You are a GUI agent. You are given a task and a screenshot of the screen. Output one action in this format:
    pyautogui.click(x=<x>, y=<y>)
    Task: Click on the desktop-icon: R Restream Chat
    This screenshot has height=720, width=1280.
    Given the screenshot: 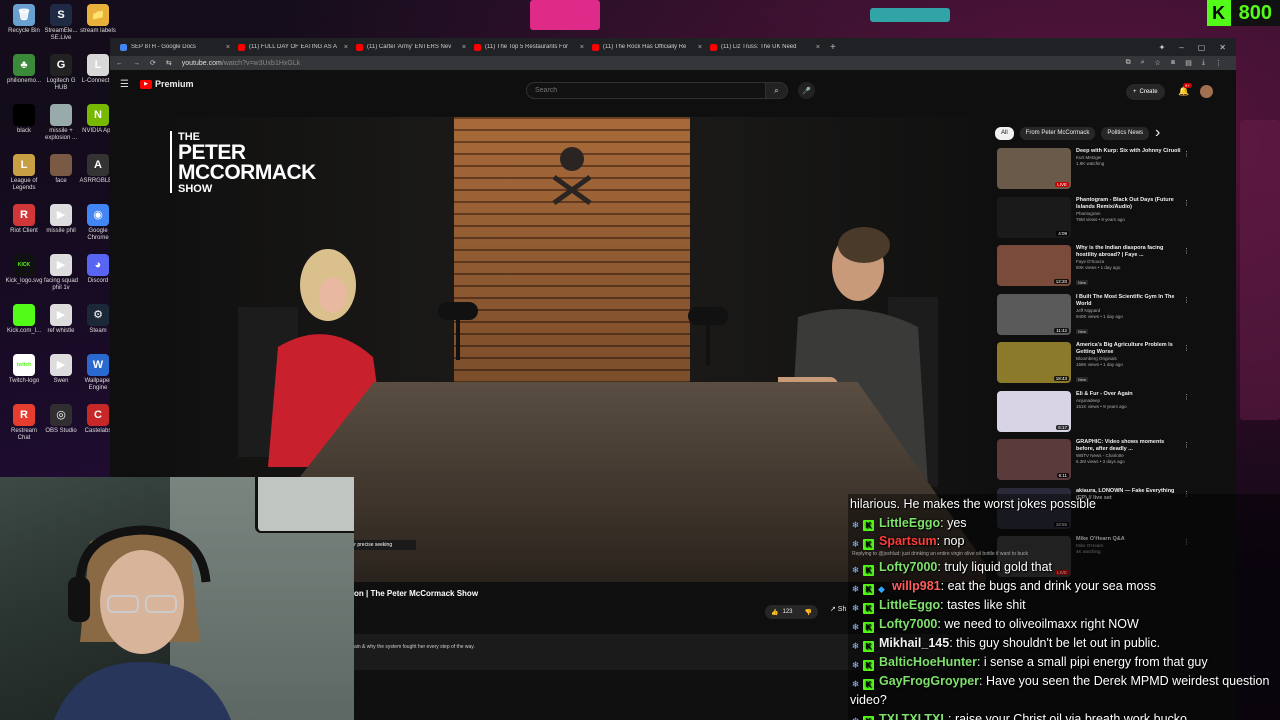 What is the action you would take?
    pyautogui.click(x=24, y=423)
    